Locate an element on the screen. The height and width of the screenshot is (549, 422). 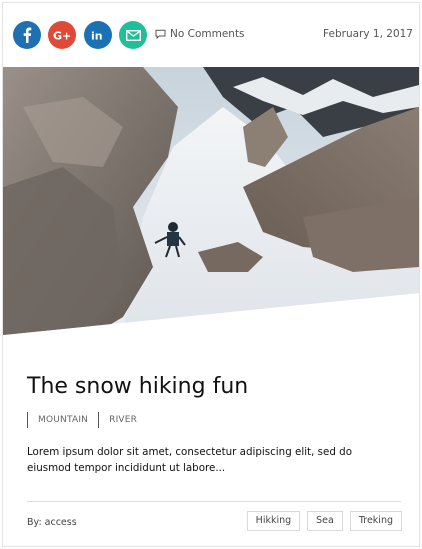
facebook-share-button is located at coordinates (27, 35).